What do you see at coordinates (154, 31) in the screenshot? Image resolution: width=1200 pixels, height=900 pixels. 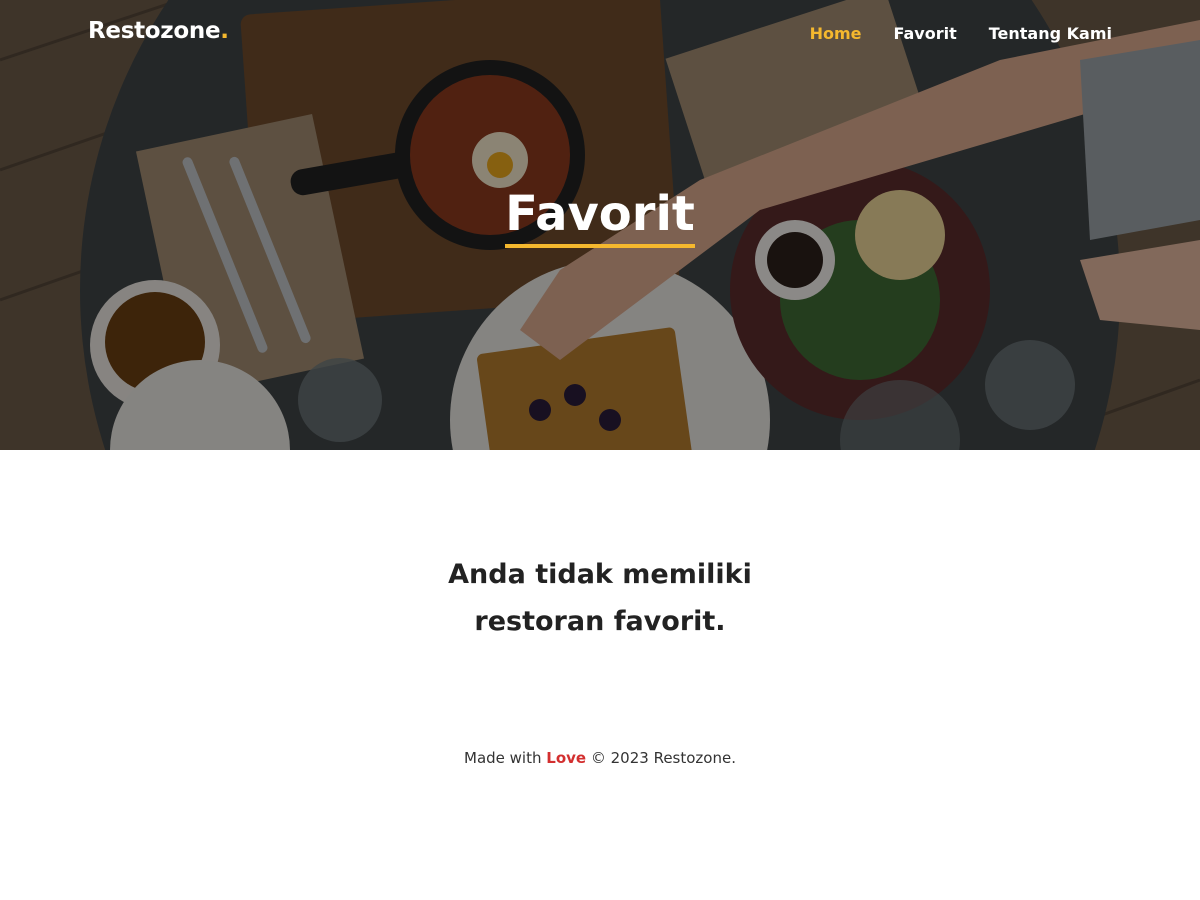 I see `brand-name: Restozone` at bounding box center [154, 31].